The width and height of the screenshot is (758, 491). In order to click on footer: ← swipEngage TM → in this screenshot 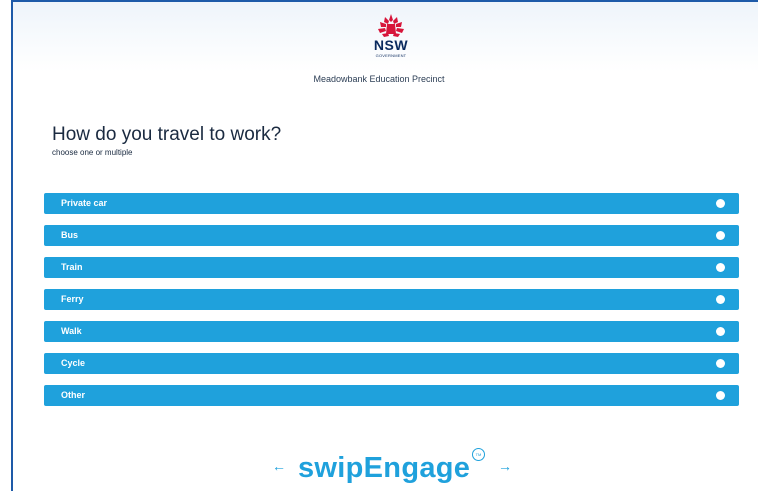, I will do `click(379, 469)`.